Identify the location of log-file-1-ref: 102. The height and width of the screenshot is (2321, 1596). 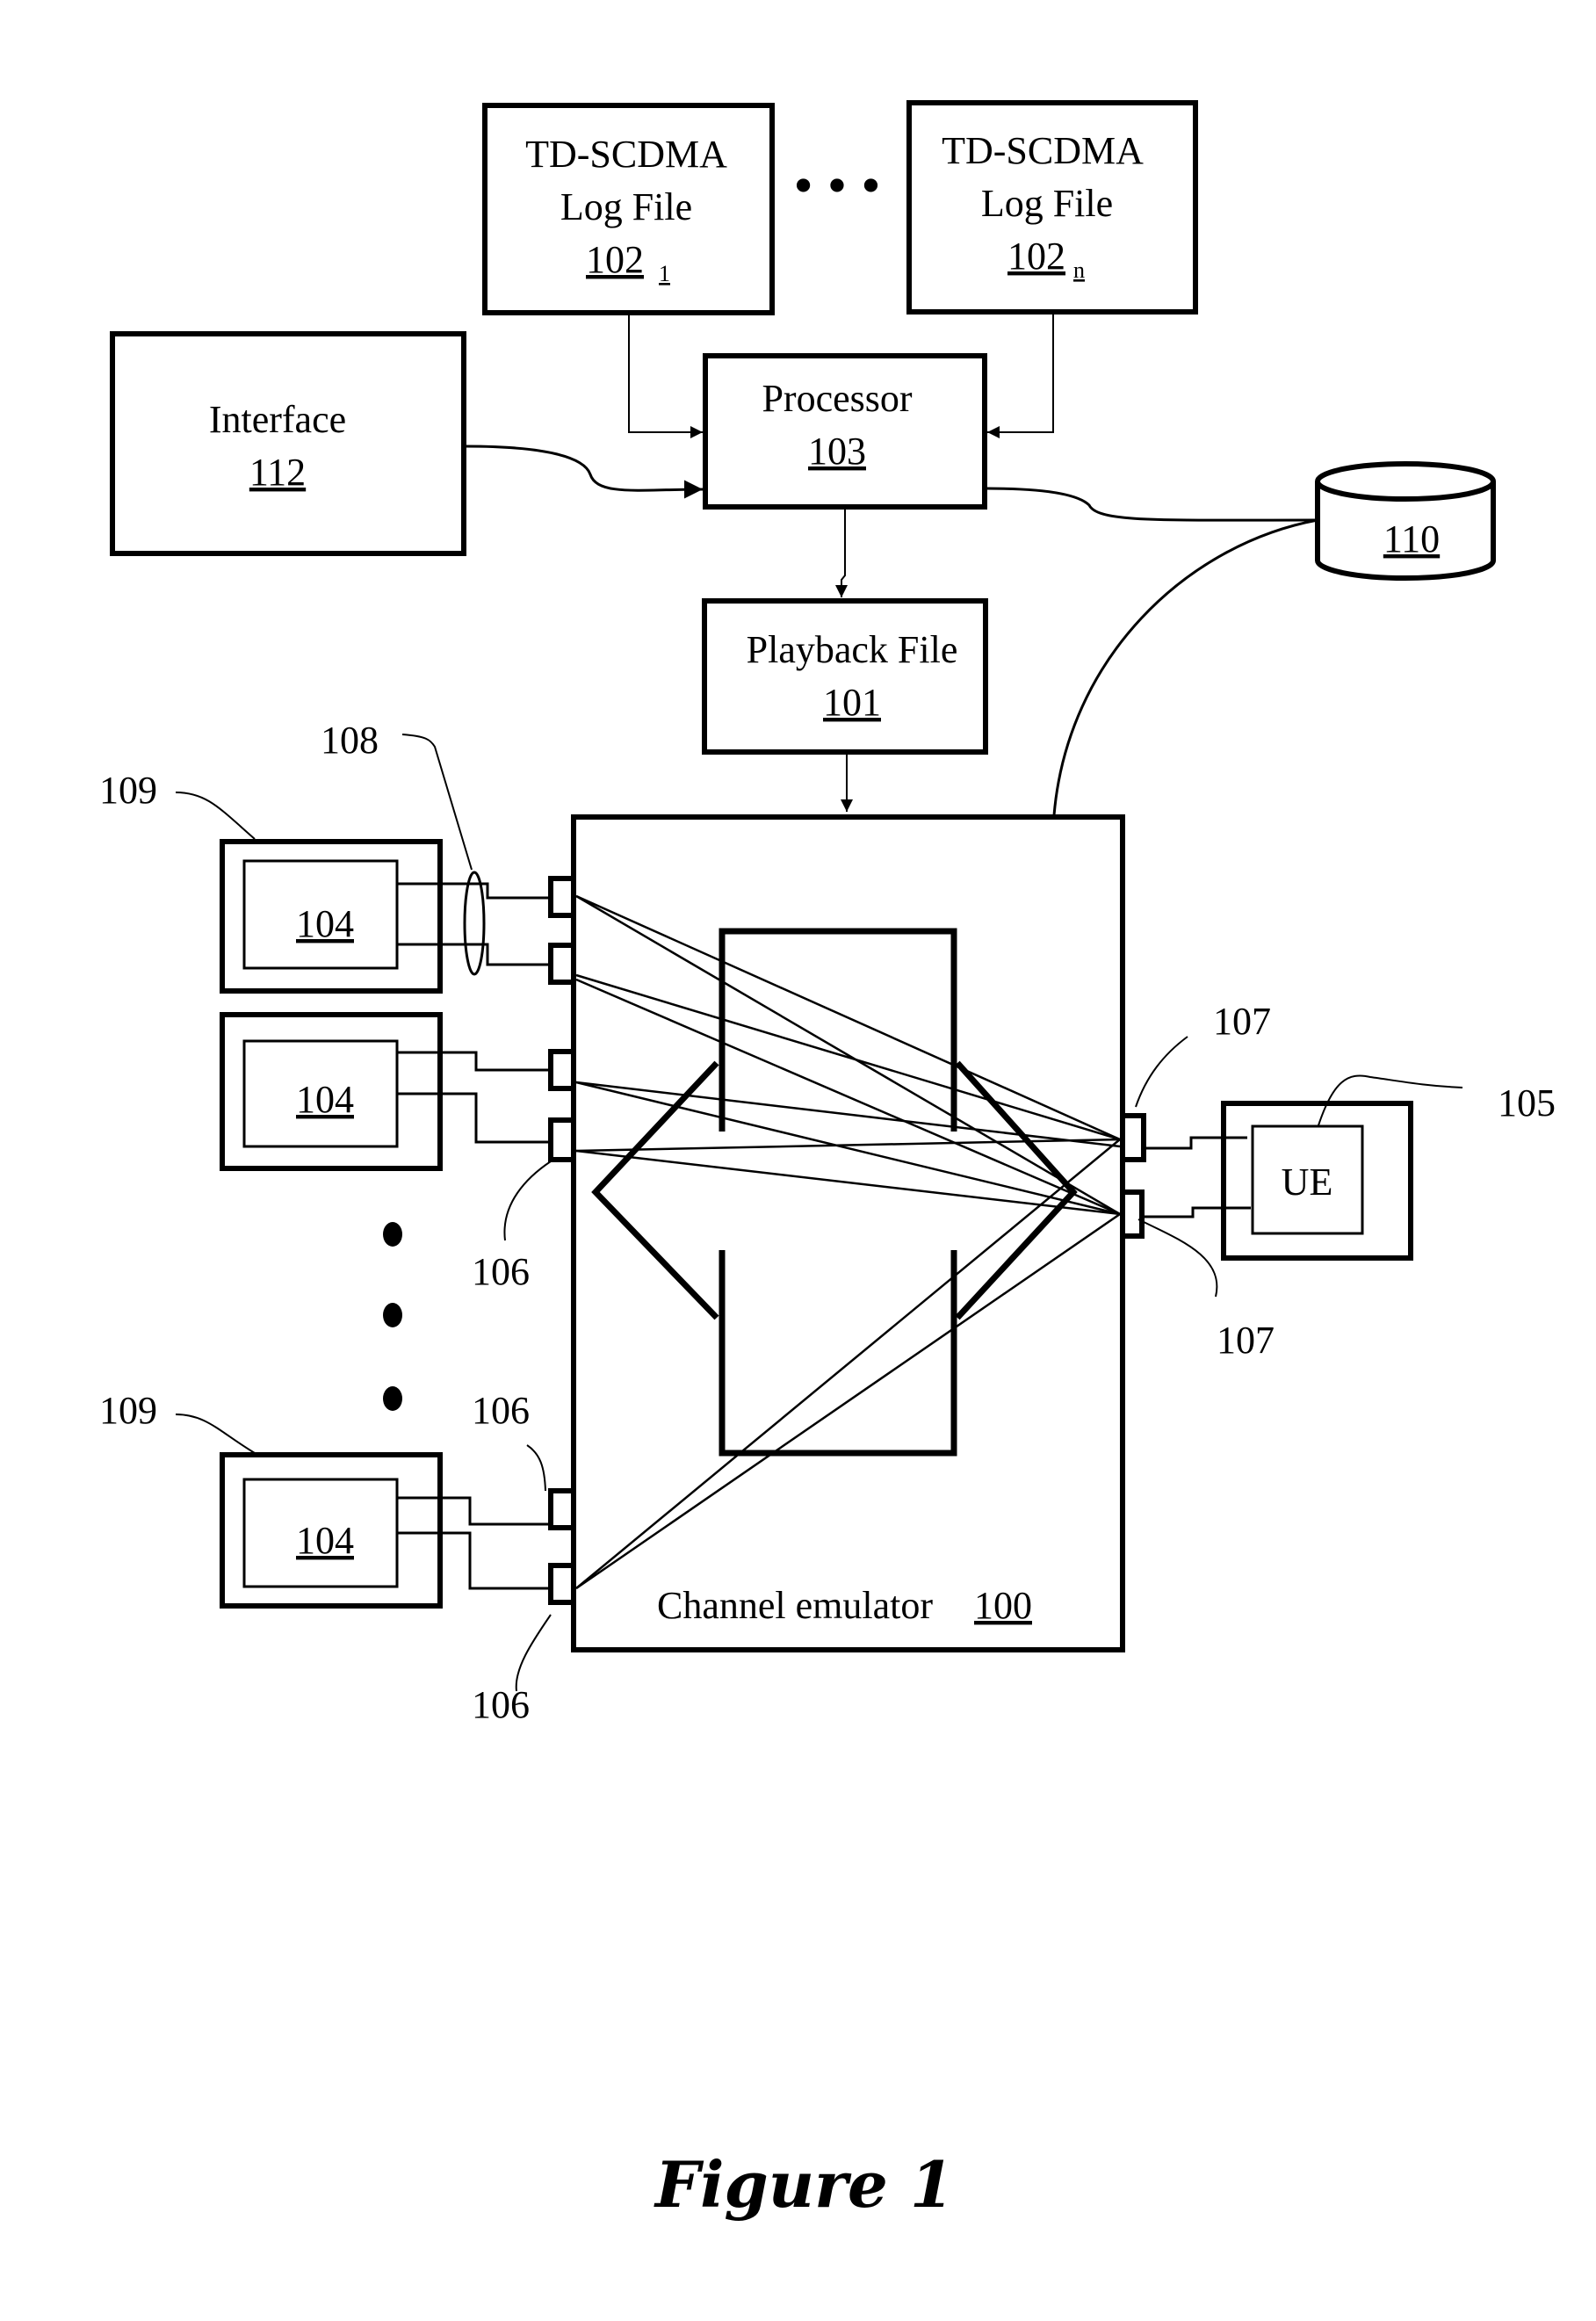
(615, 259).